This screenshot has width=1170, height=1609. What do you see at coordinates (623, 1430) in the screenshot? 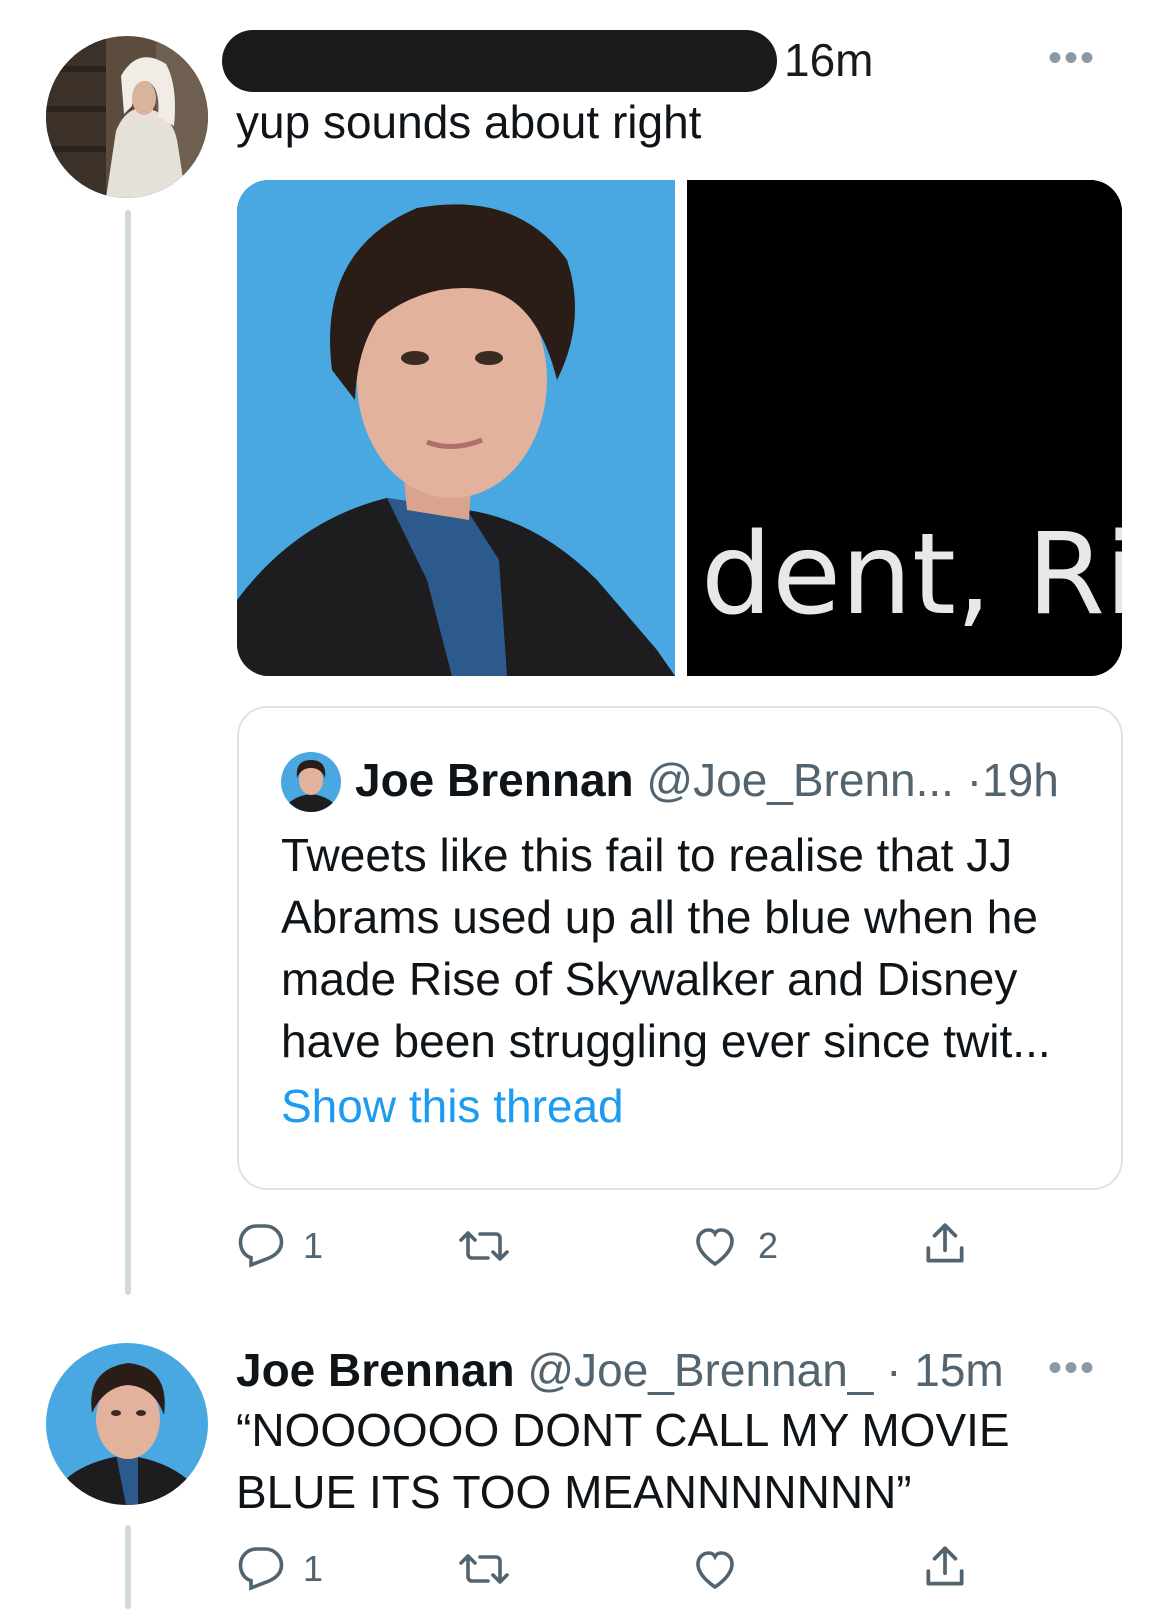
I see `tweet-text-line: “NOOOOOO DONT CALL MY MOVIE` at bounding box center [623, 1430].